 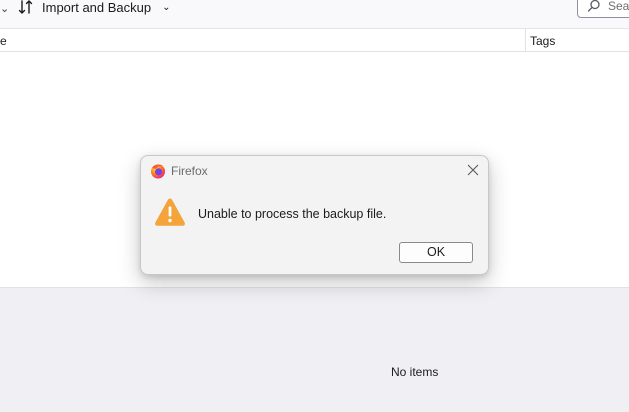 What do you see at coordinates (525, 40) in the screenshot?
I see `column-divider` at bounding box center [525, 40].